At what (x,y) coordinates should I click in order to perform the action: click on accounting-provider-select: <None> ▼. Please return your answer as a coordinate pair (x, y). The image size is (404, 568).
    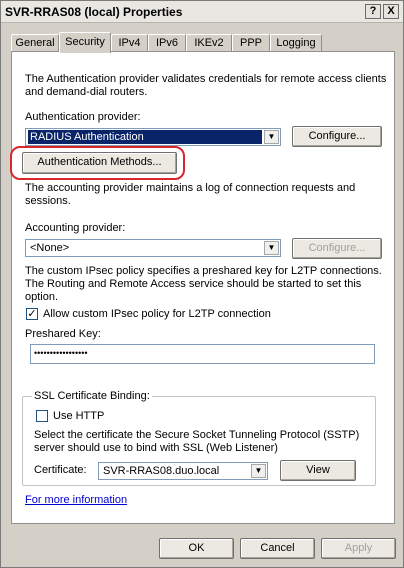
    Looking at the image, I should click on (153, 248).